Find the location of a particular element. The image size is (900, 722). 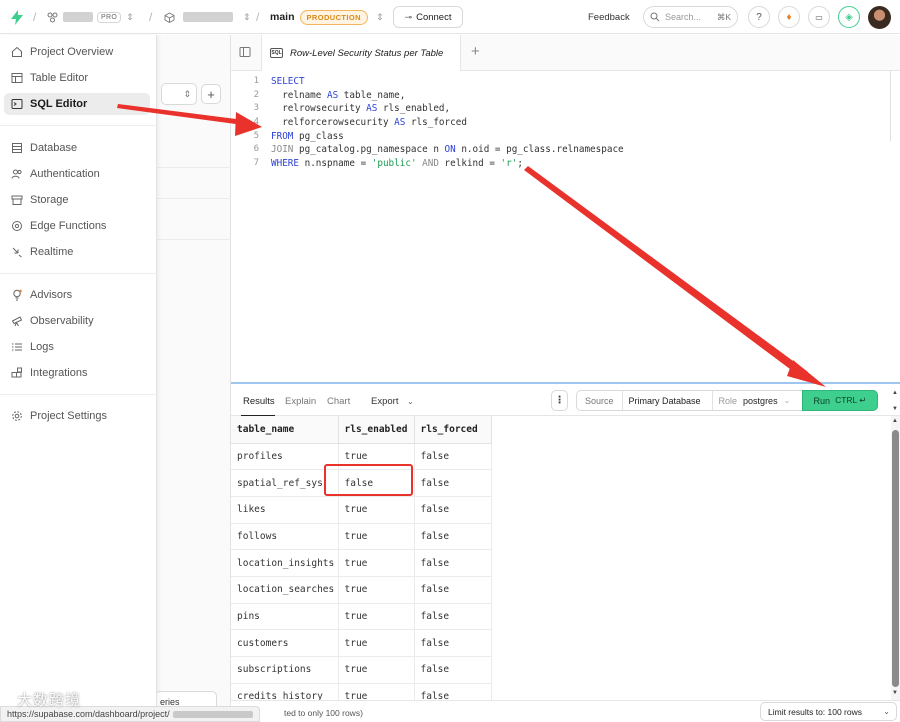

terminal-button: ▭ is located at coordinates (819, 17).